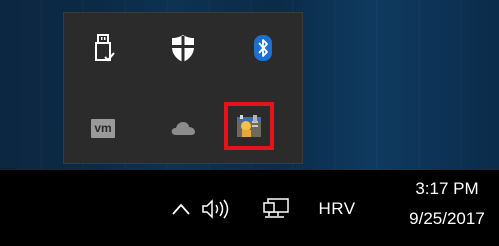 Image resolution: width=499 pixels, height=246 pixels. I want to click on windows-defender-shield-icon, so click(183, 48).